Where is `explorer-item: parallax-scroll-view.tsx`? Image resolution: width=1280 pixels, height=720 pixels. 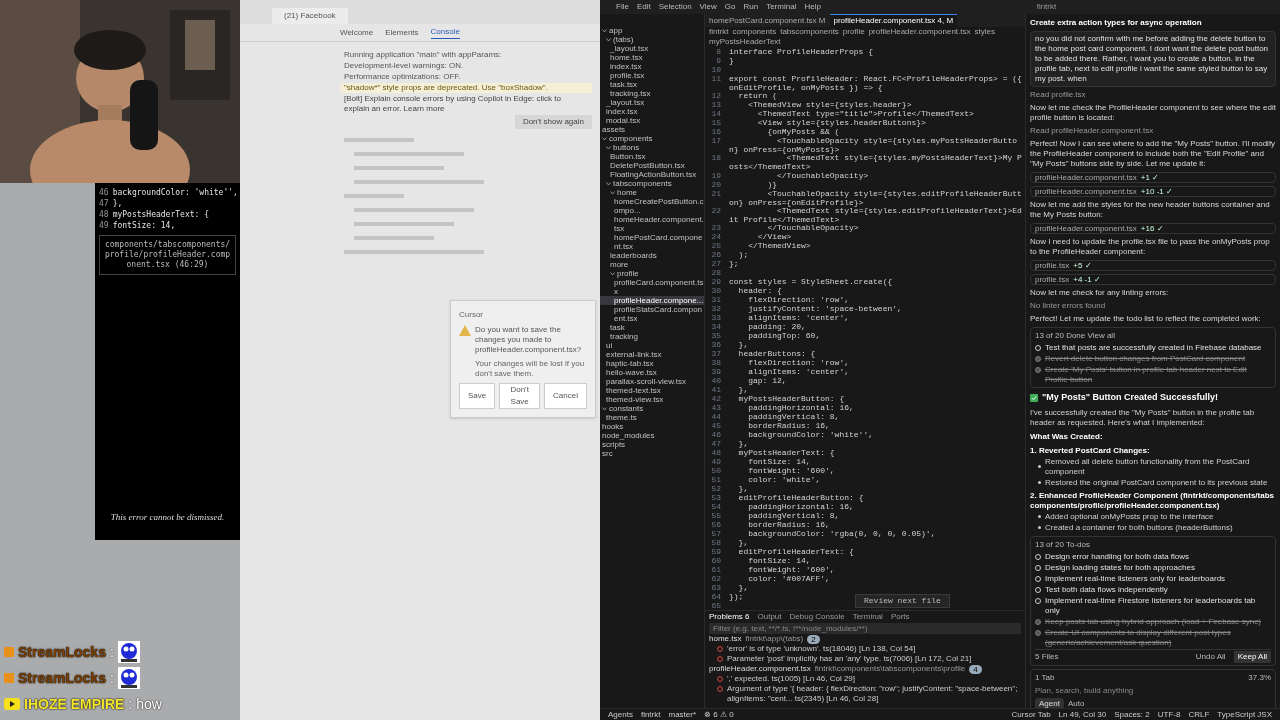 explorer-item: parallax-scroll-view.tsx is located at coordinates (646, 381).